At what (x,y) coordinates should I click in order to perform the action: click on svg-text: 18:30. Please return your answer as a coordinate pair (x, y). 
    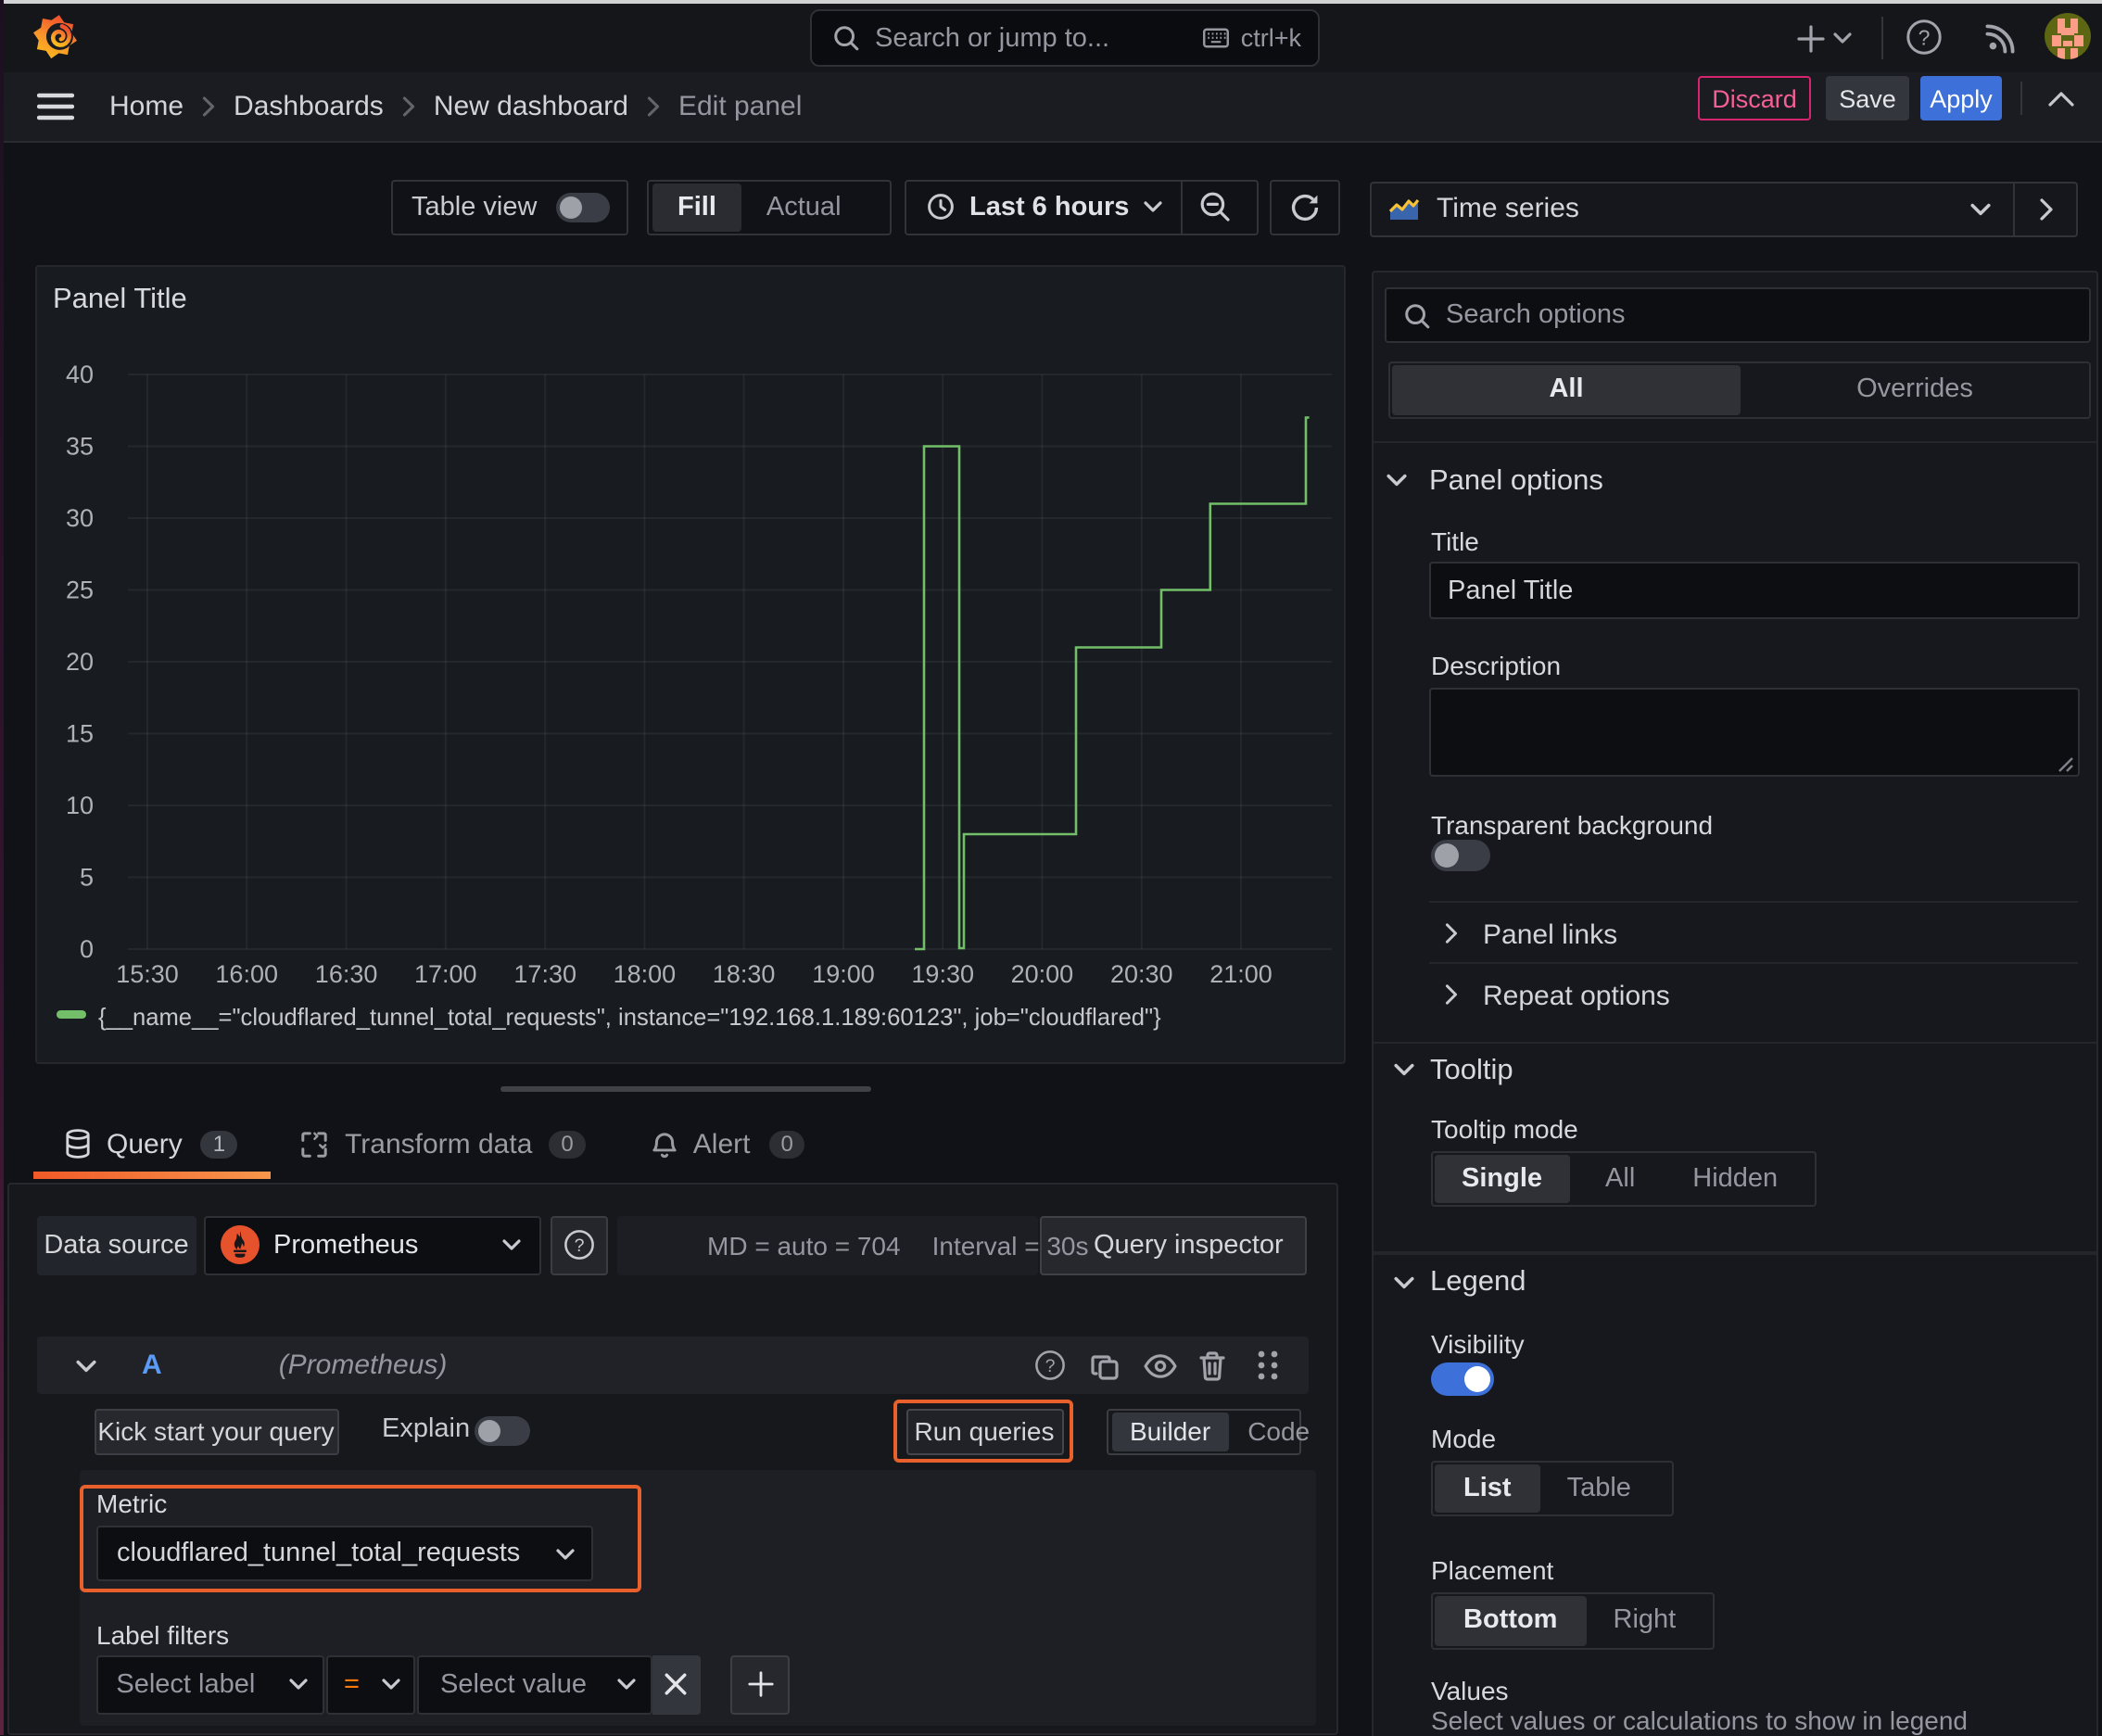
    Looking at the image, I should click on (743, 973).